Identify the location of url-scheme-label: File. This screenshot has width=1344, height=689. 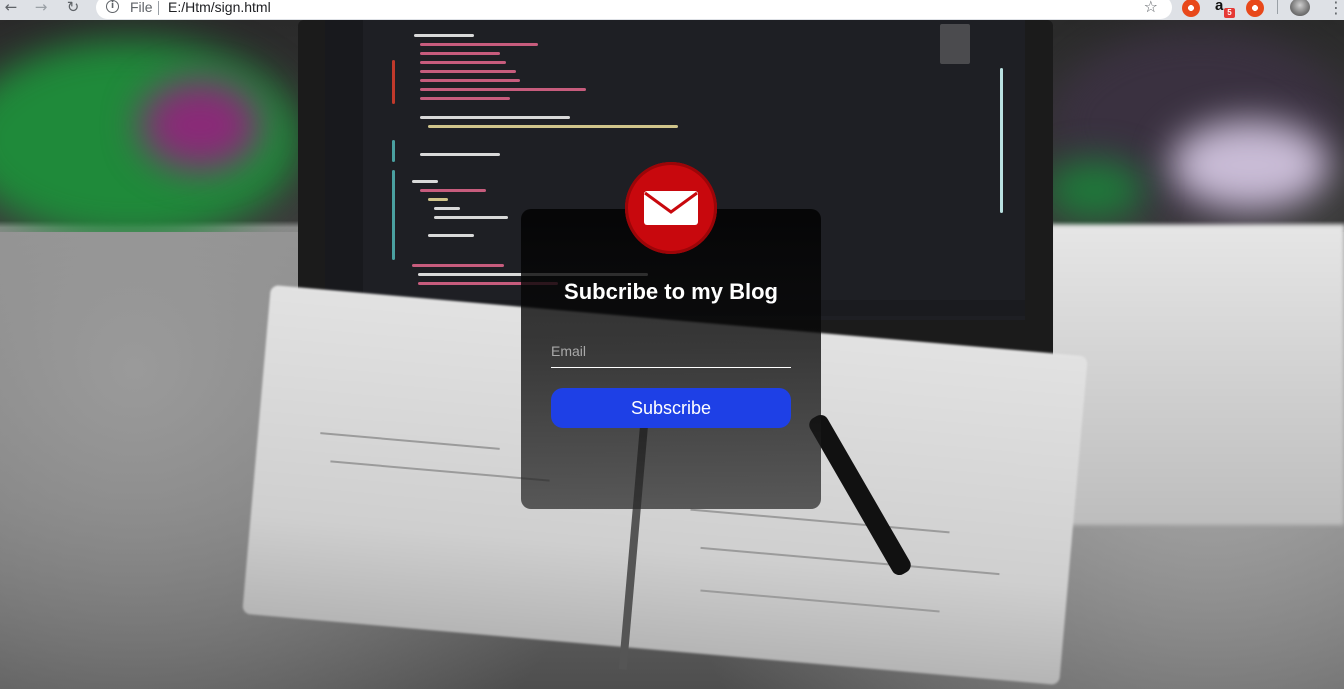
(141, 7).